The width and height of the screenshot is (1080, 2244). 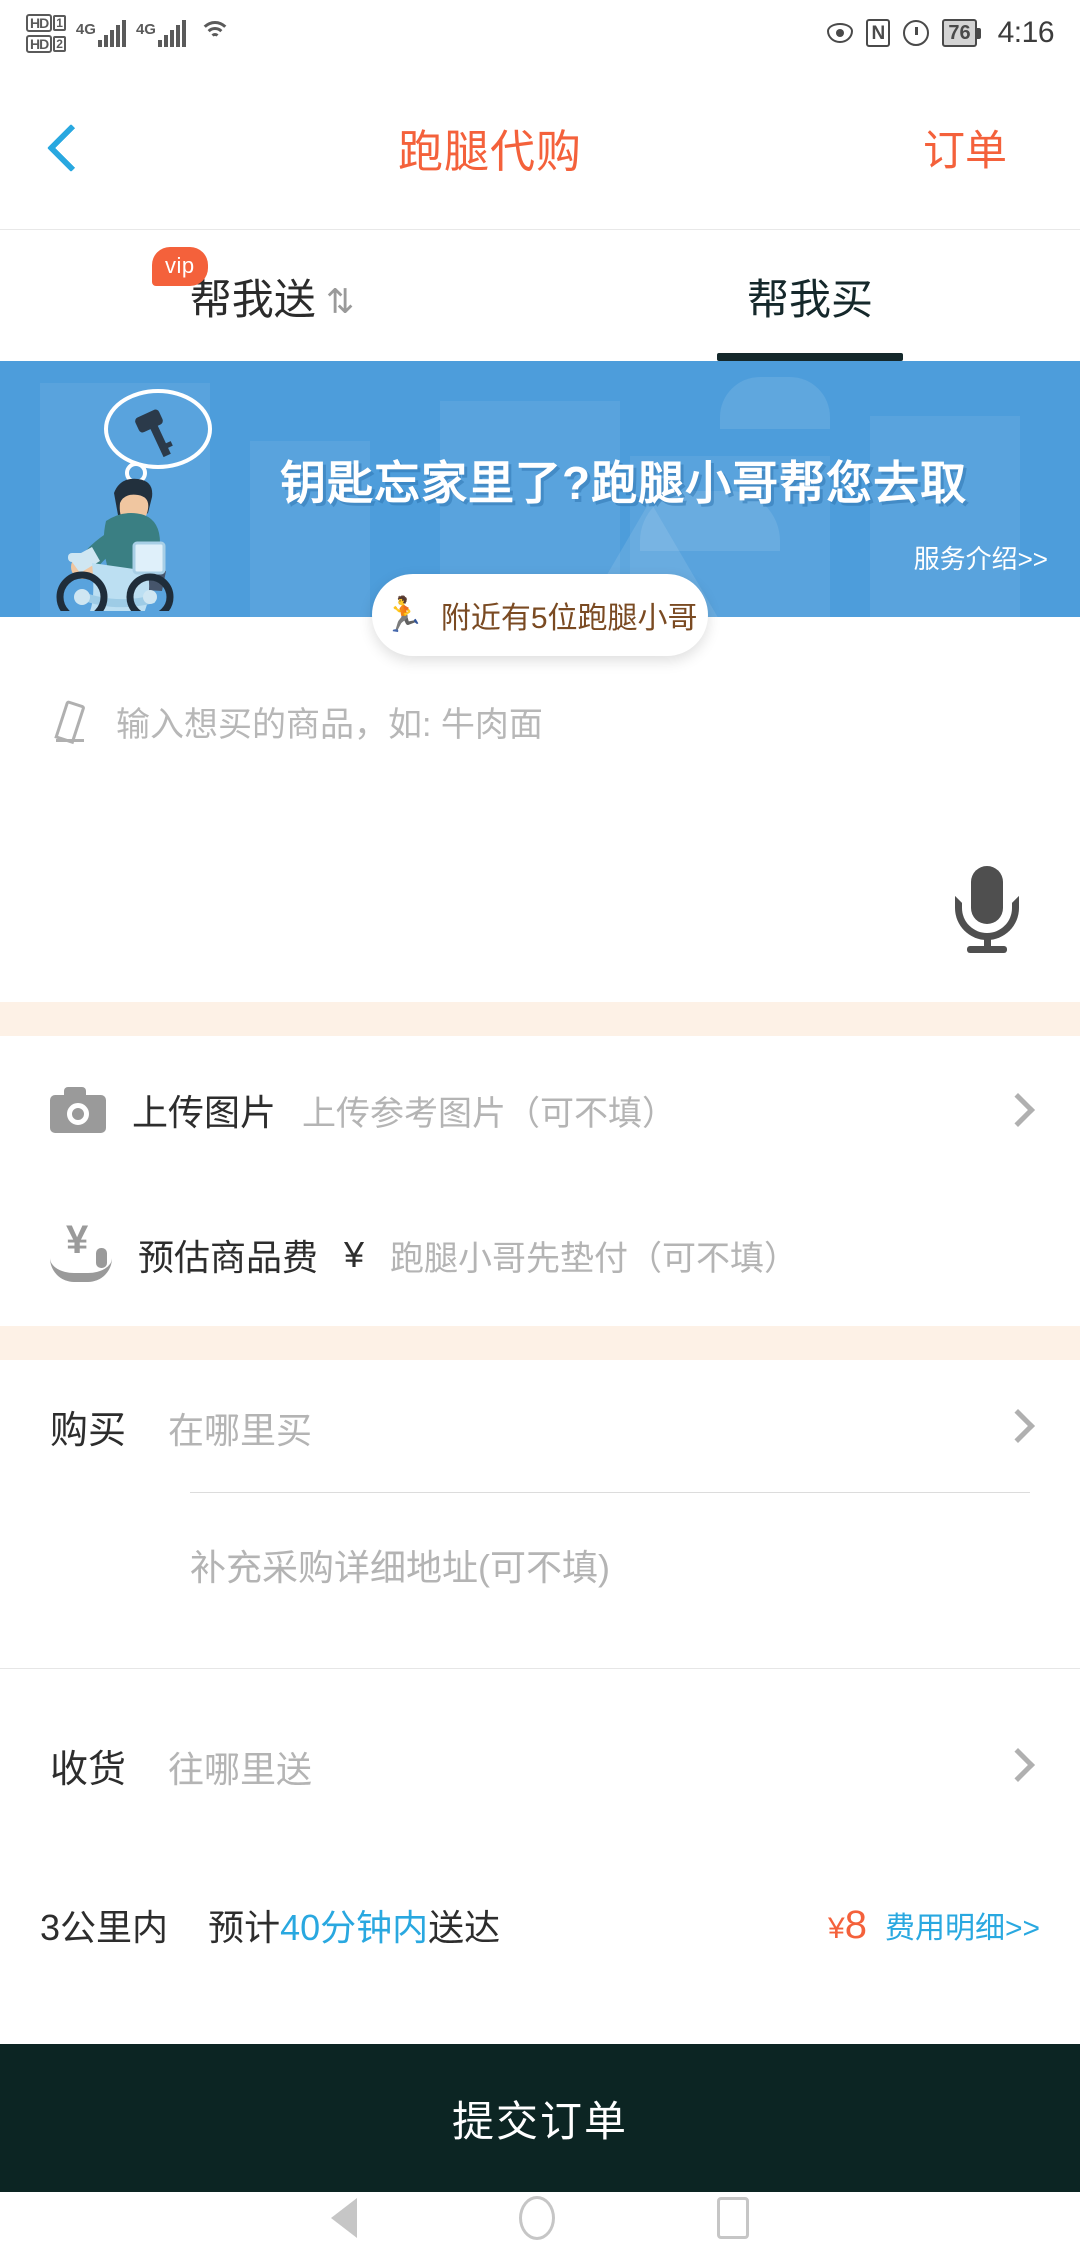 I want to click on status-bar-right: N 76 4:16, so click(x=941, y=33).